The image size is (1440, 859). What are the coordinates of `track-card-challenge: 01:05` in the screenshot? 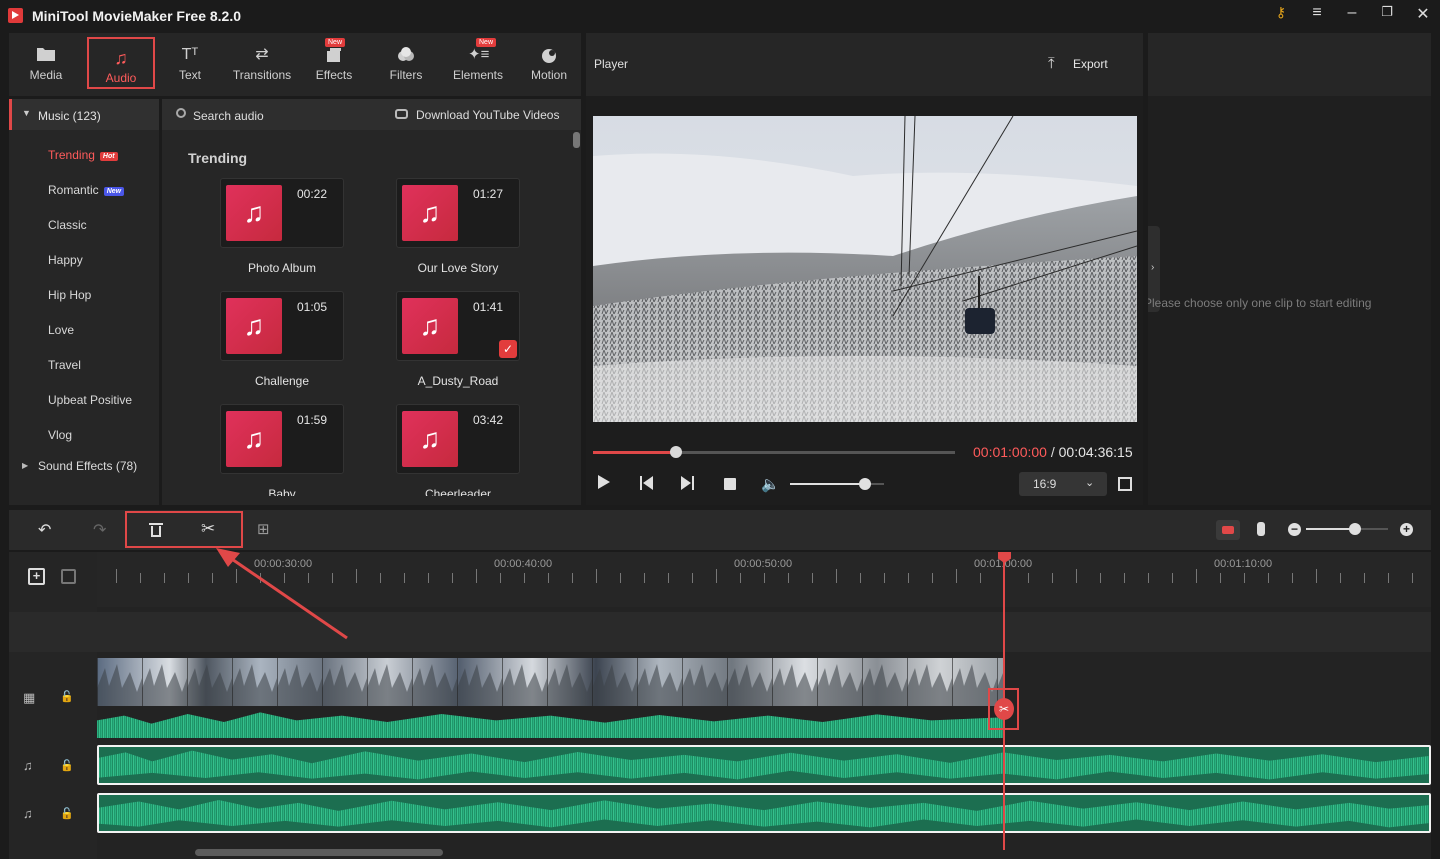 It's located at (282, 326).